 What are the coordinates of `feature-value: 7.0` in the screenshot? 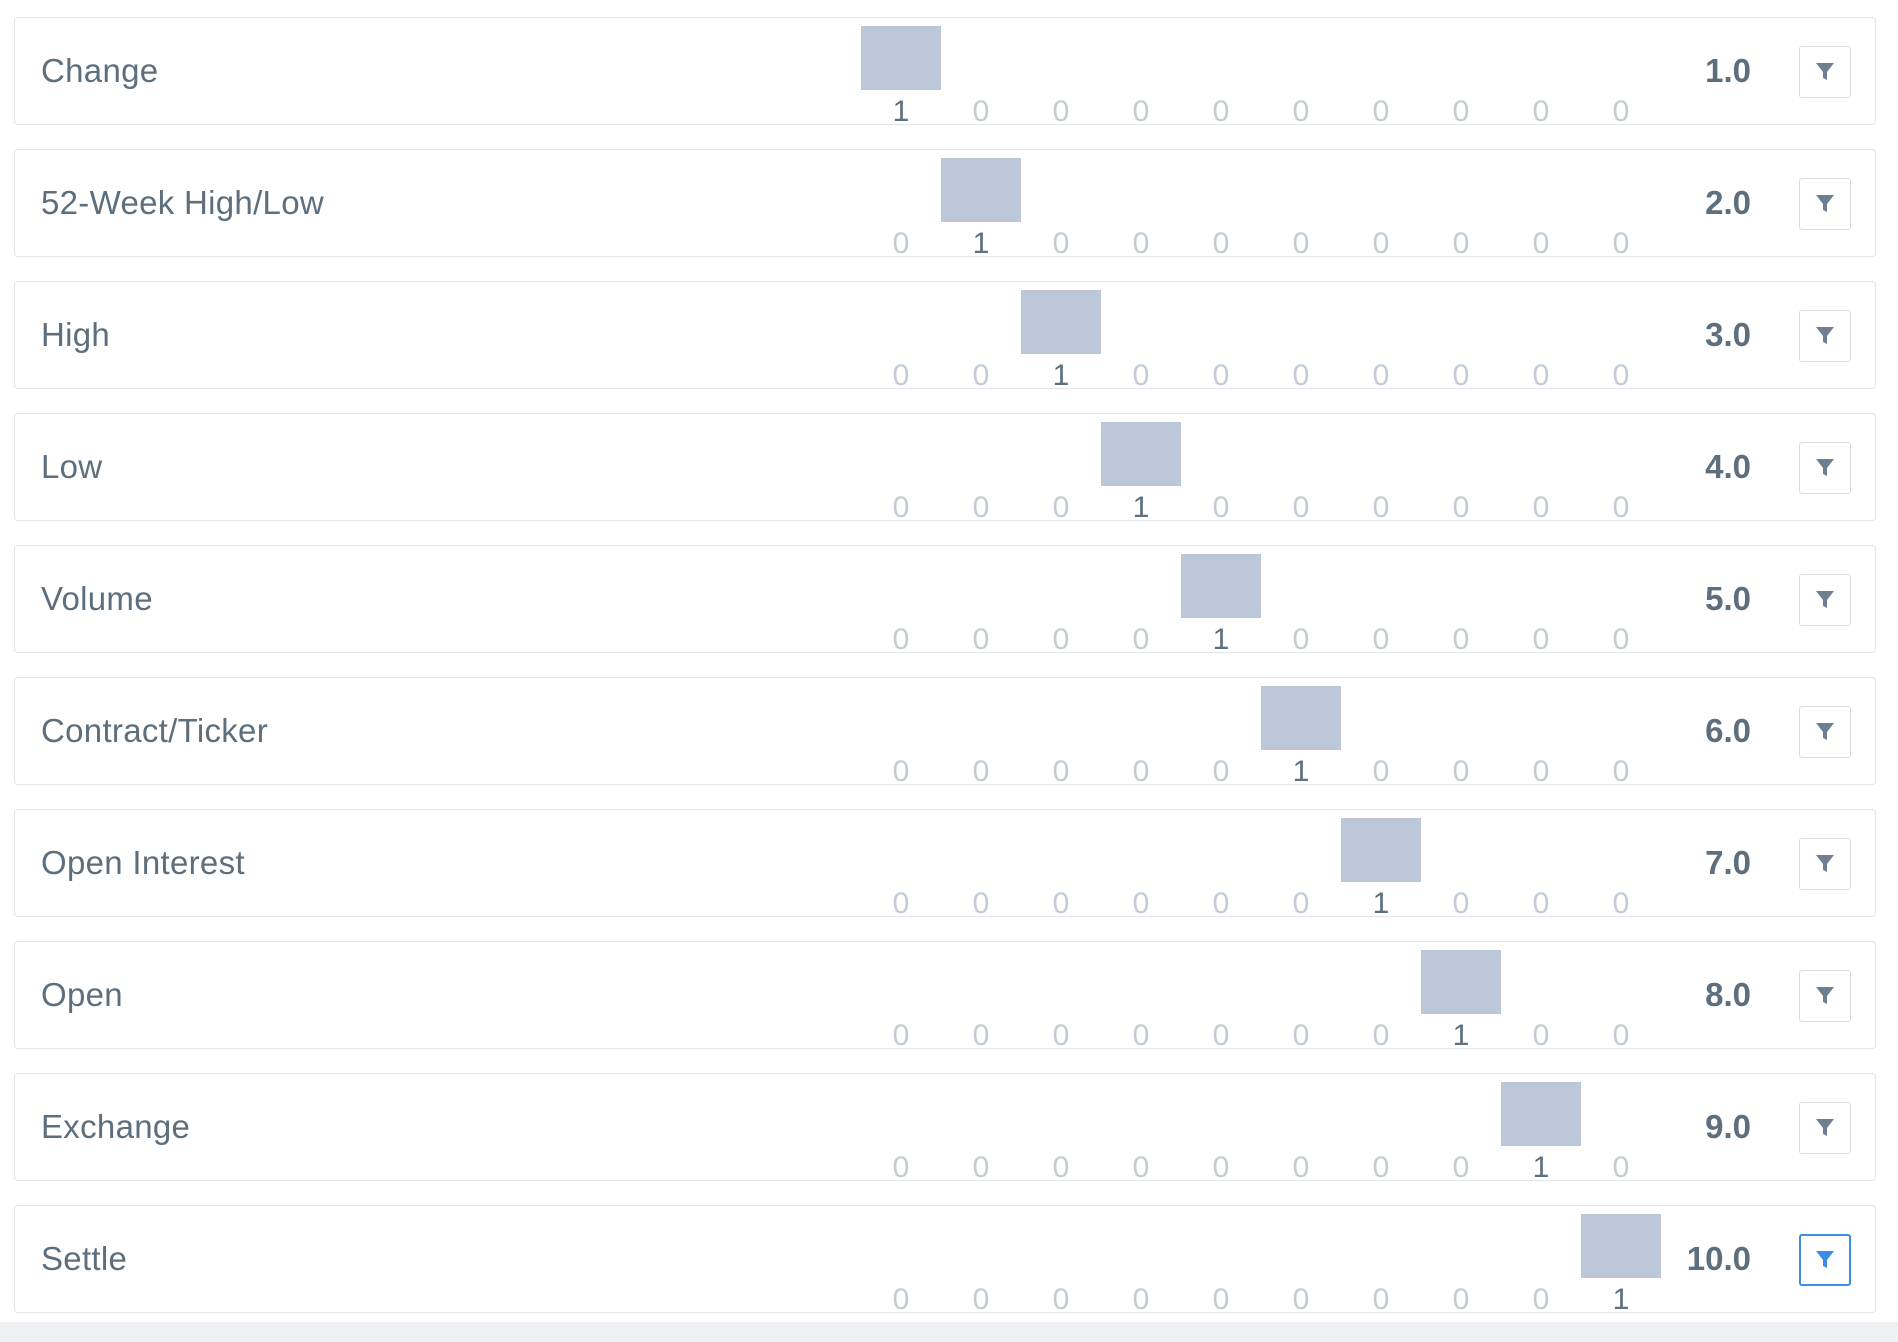 It's located at (1728, 862).